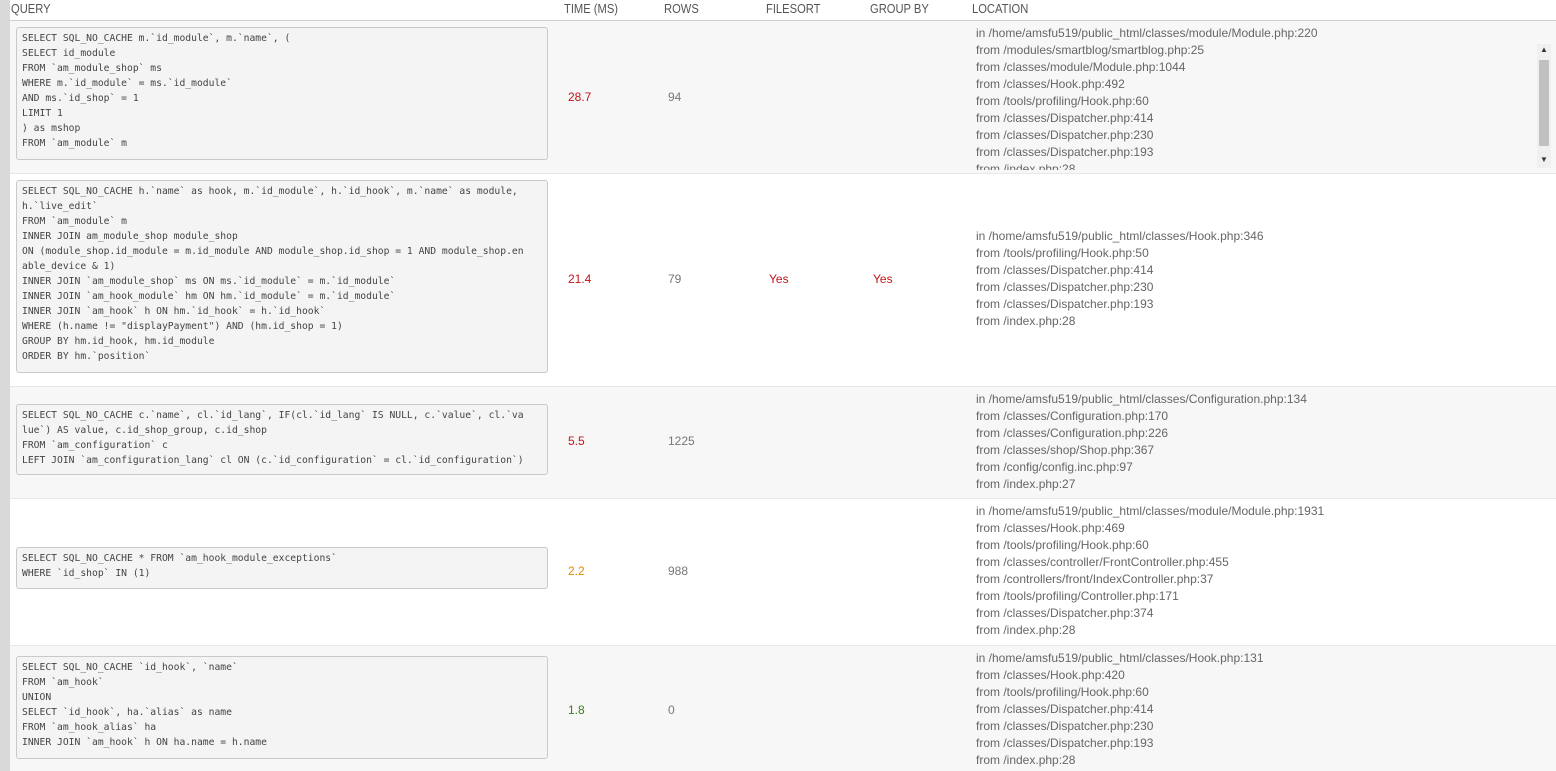 The height and width of the screenshot is (771, 1556). I want to click on location-line: from /classes/Configuration.php:226, so click(1072, 433).